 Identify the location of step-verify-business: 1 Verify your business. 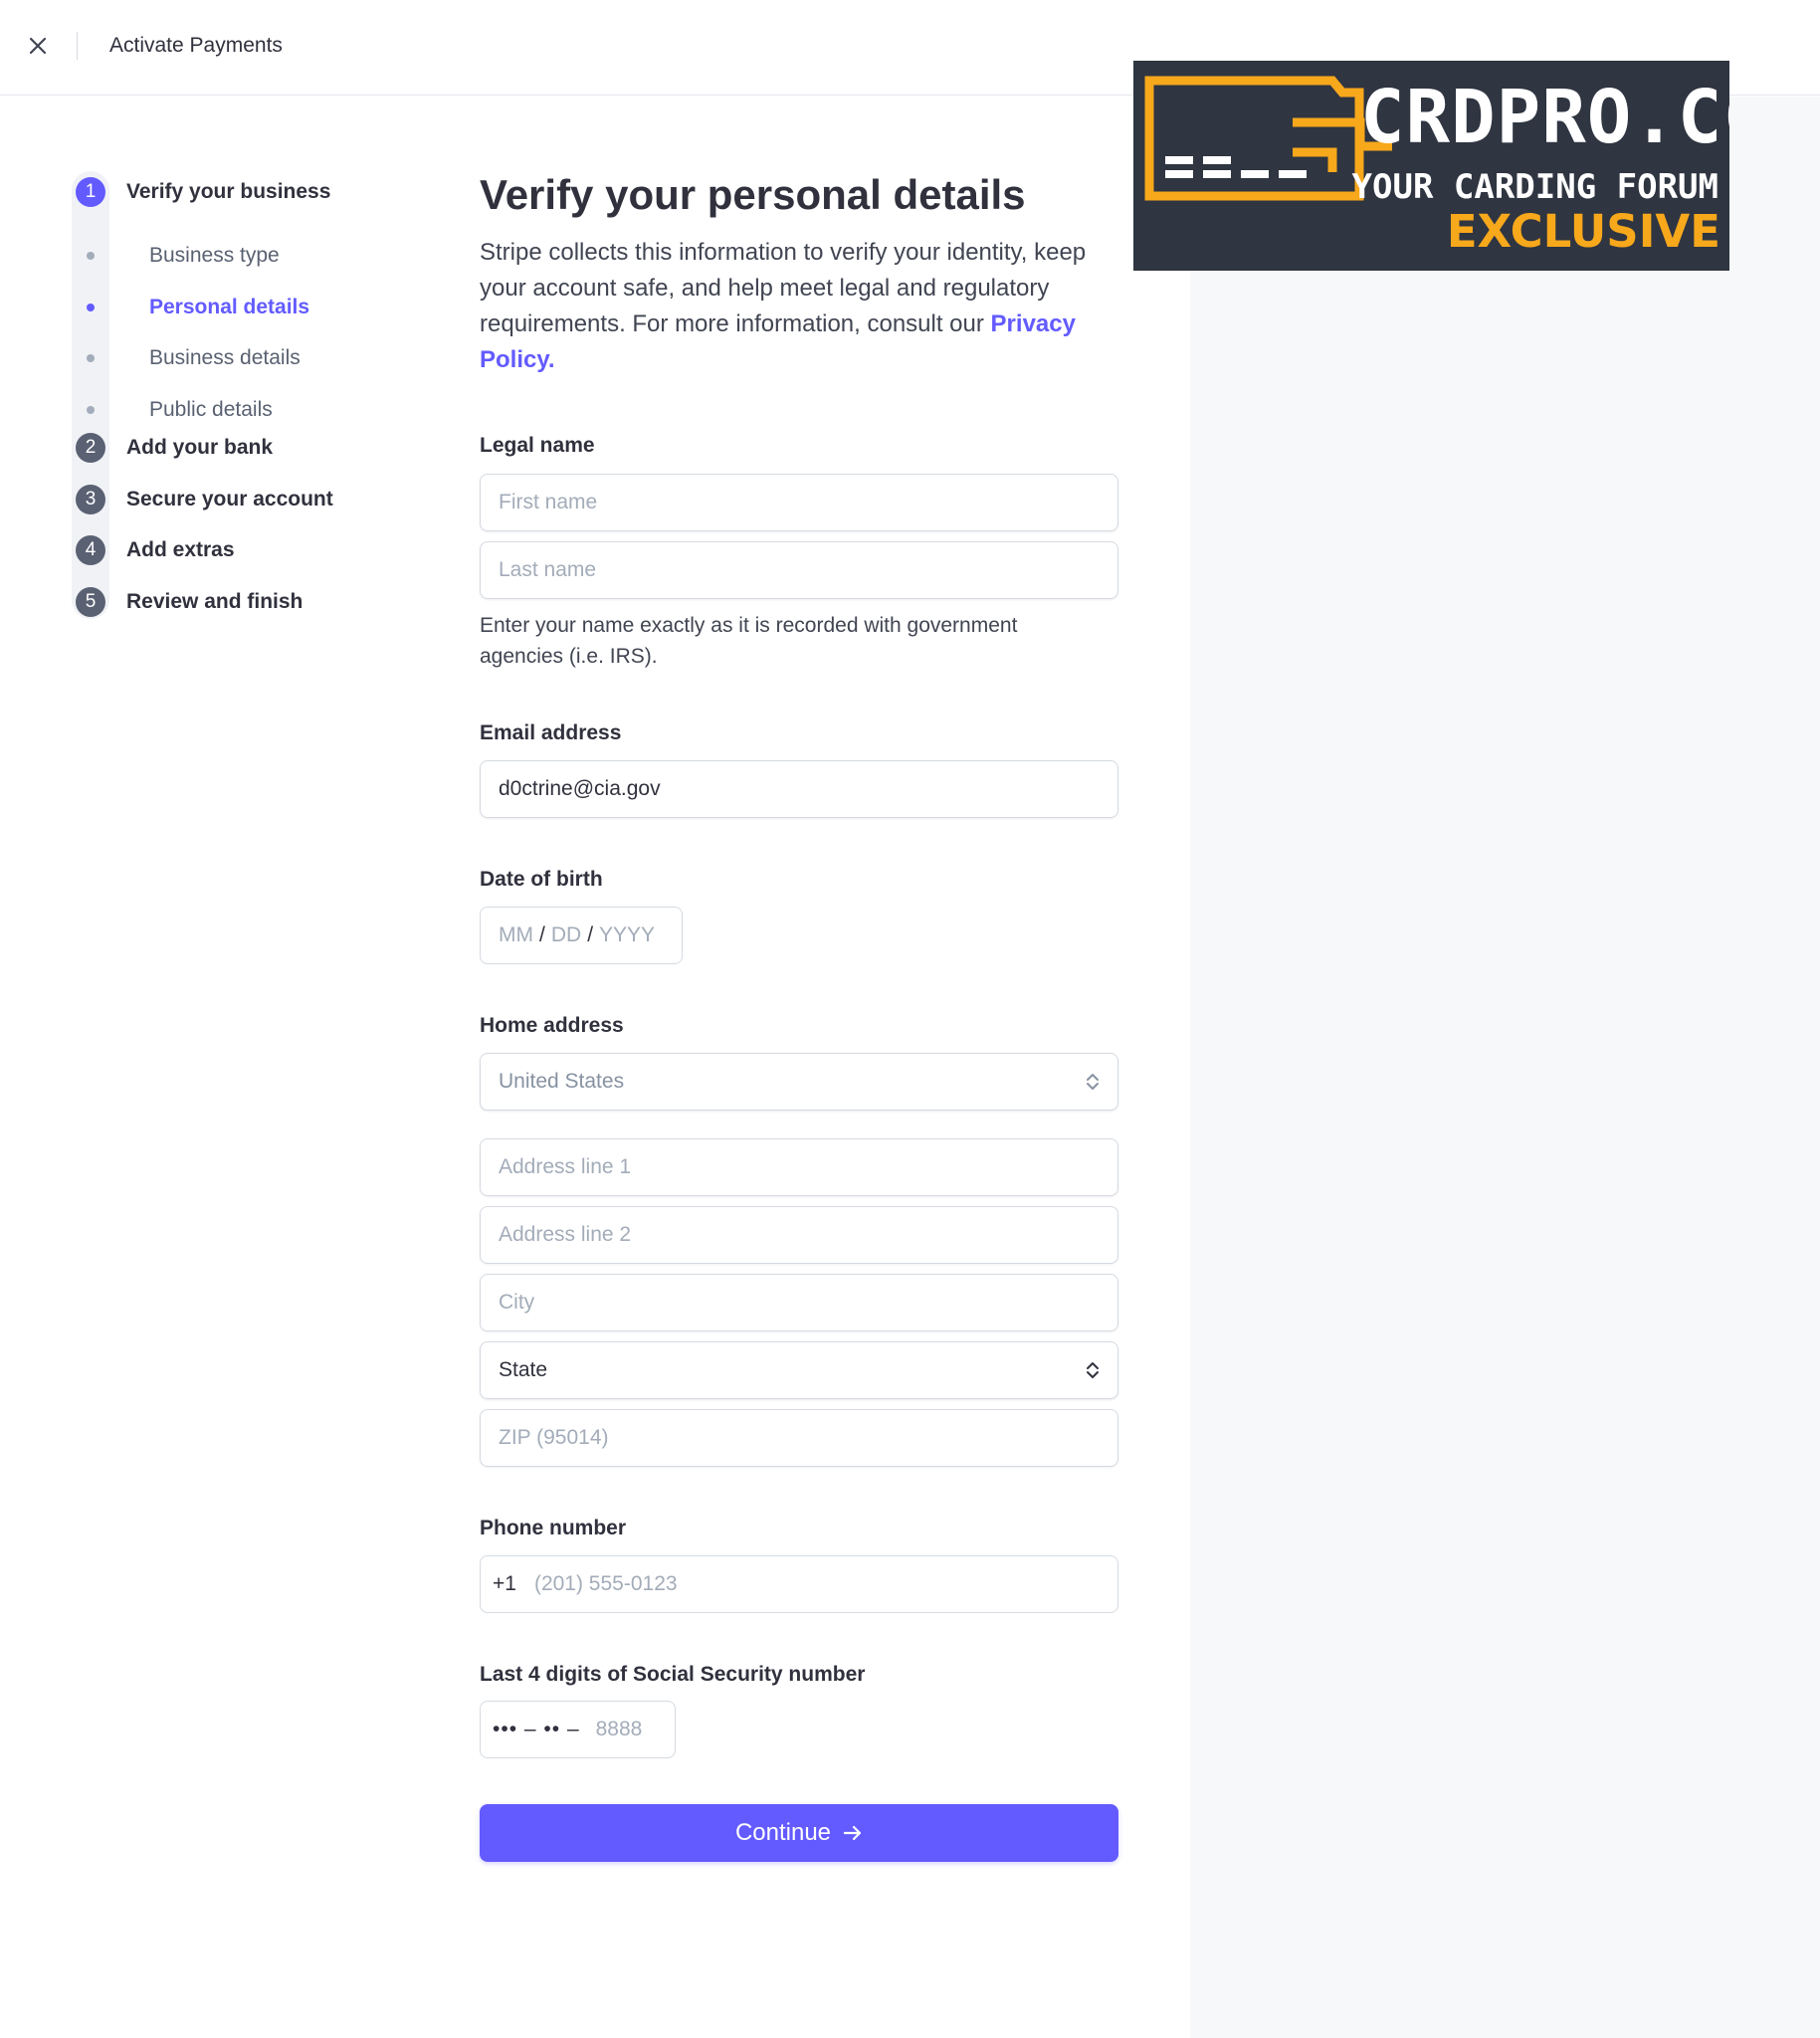
(201, 192).